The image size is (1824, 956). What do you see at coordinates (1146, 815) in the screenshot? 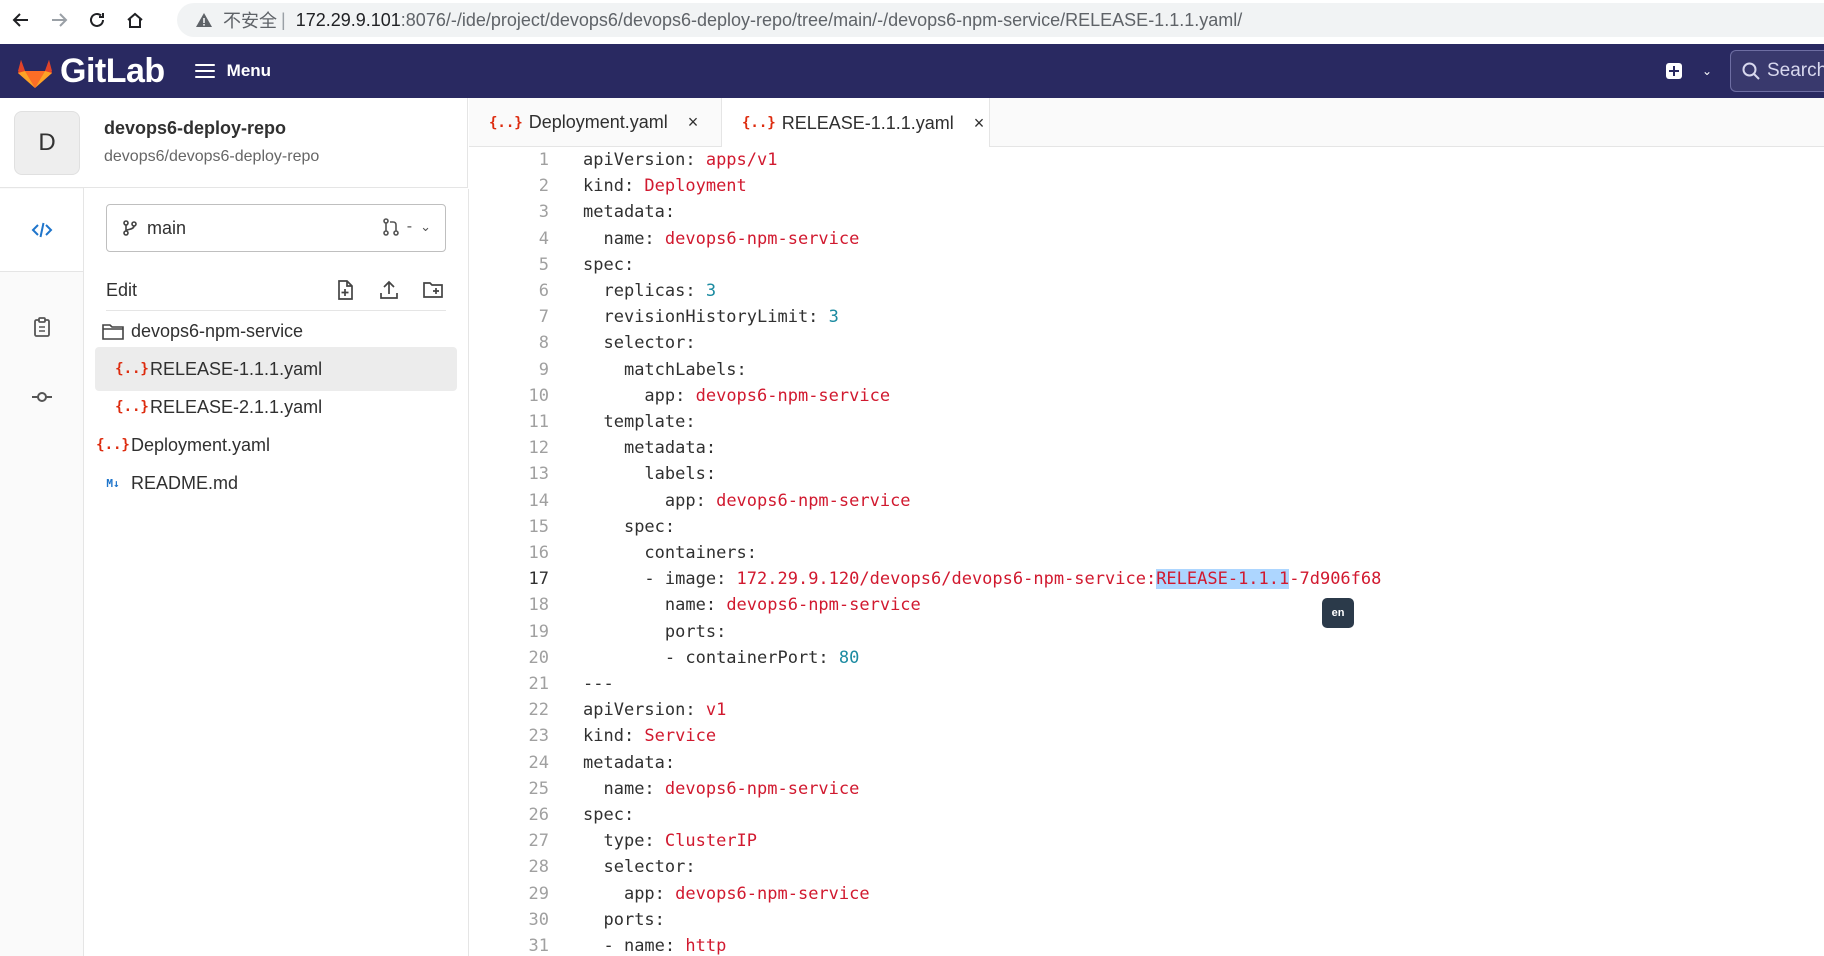
I see `code-line: 26 spec:` at bounding box center [1146, 815].